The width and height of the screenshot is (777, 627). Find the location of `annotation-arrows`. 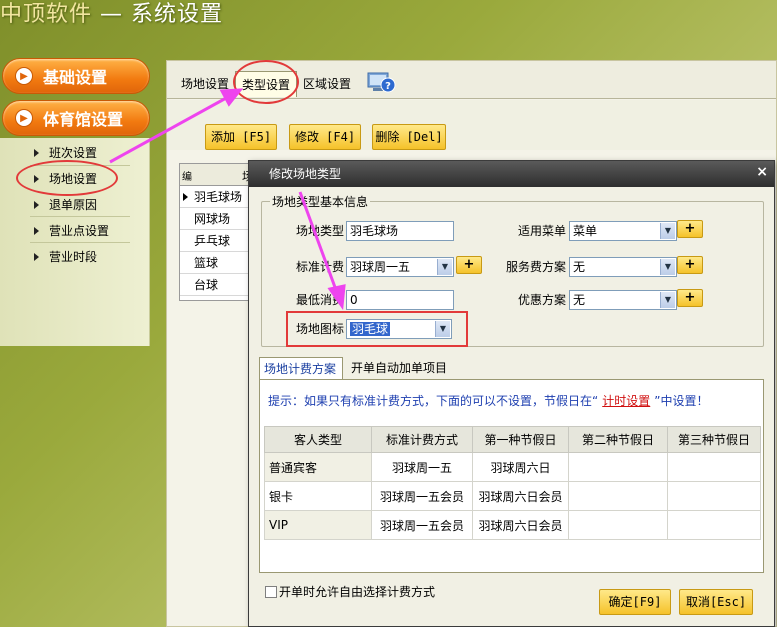

annotation-arrows is located at coordinates (227, 199).